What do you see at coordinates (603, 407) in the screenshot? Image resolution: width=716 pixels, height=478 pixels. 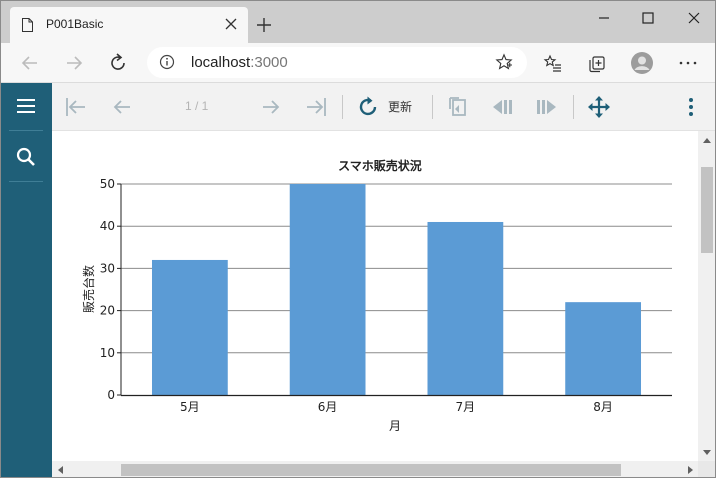 I see `x-tick-label: 8月` at bounding box center [603, 407].